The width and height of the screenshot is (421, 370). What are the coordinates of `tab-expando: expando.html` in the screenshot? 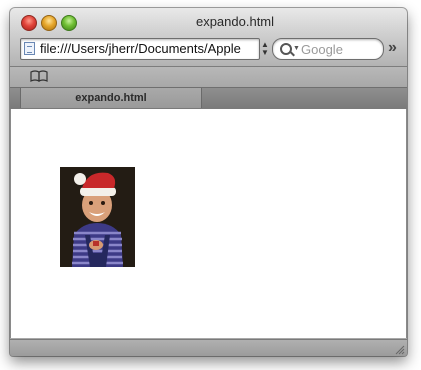 It's located at (111, 98).